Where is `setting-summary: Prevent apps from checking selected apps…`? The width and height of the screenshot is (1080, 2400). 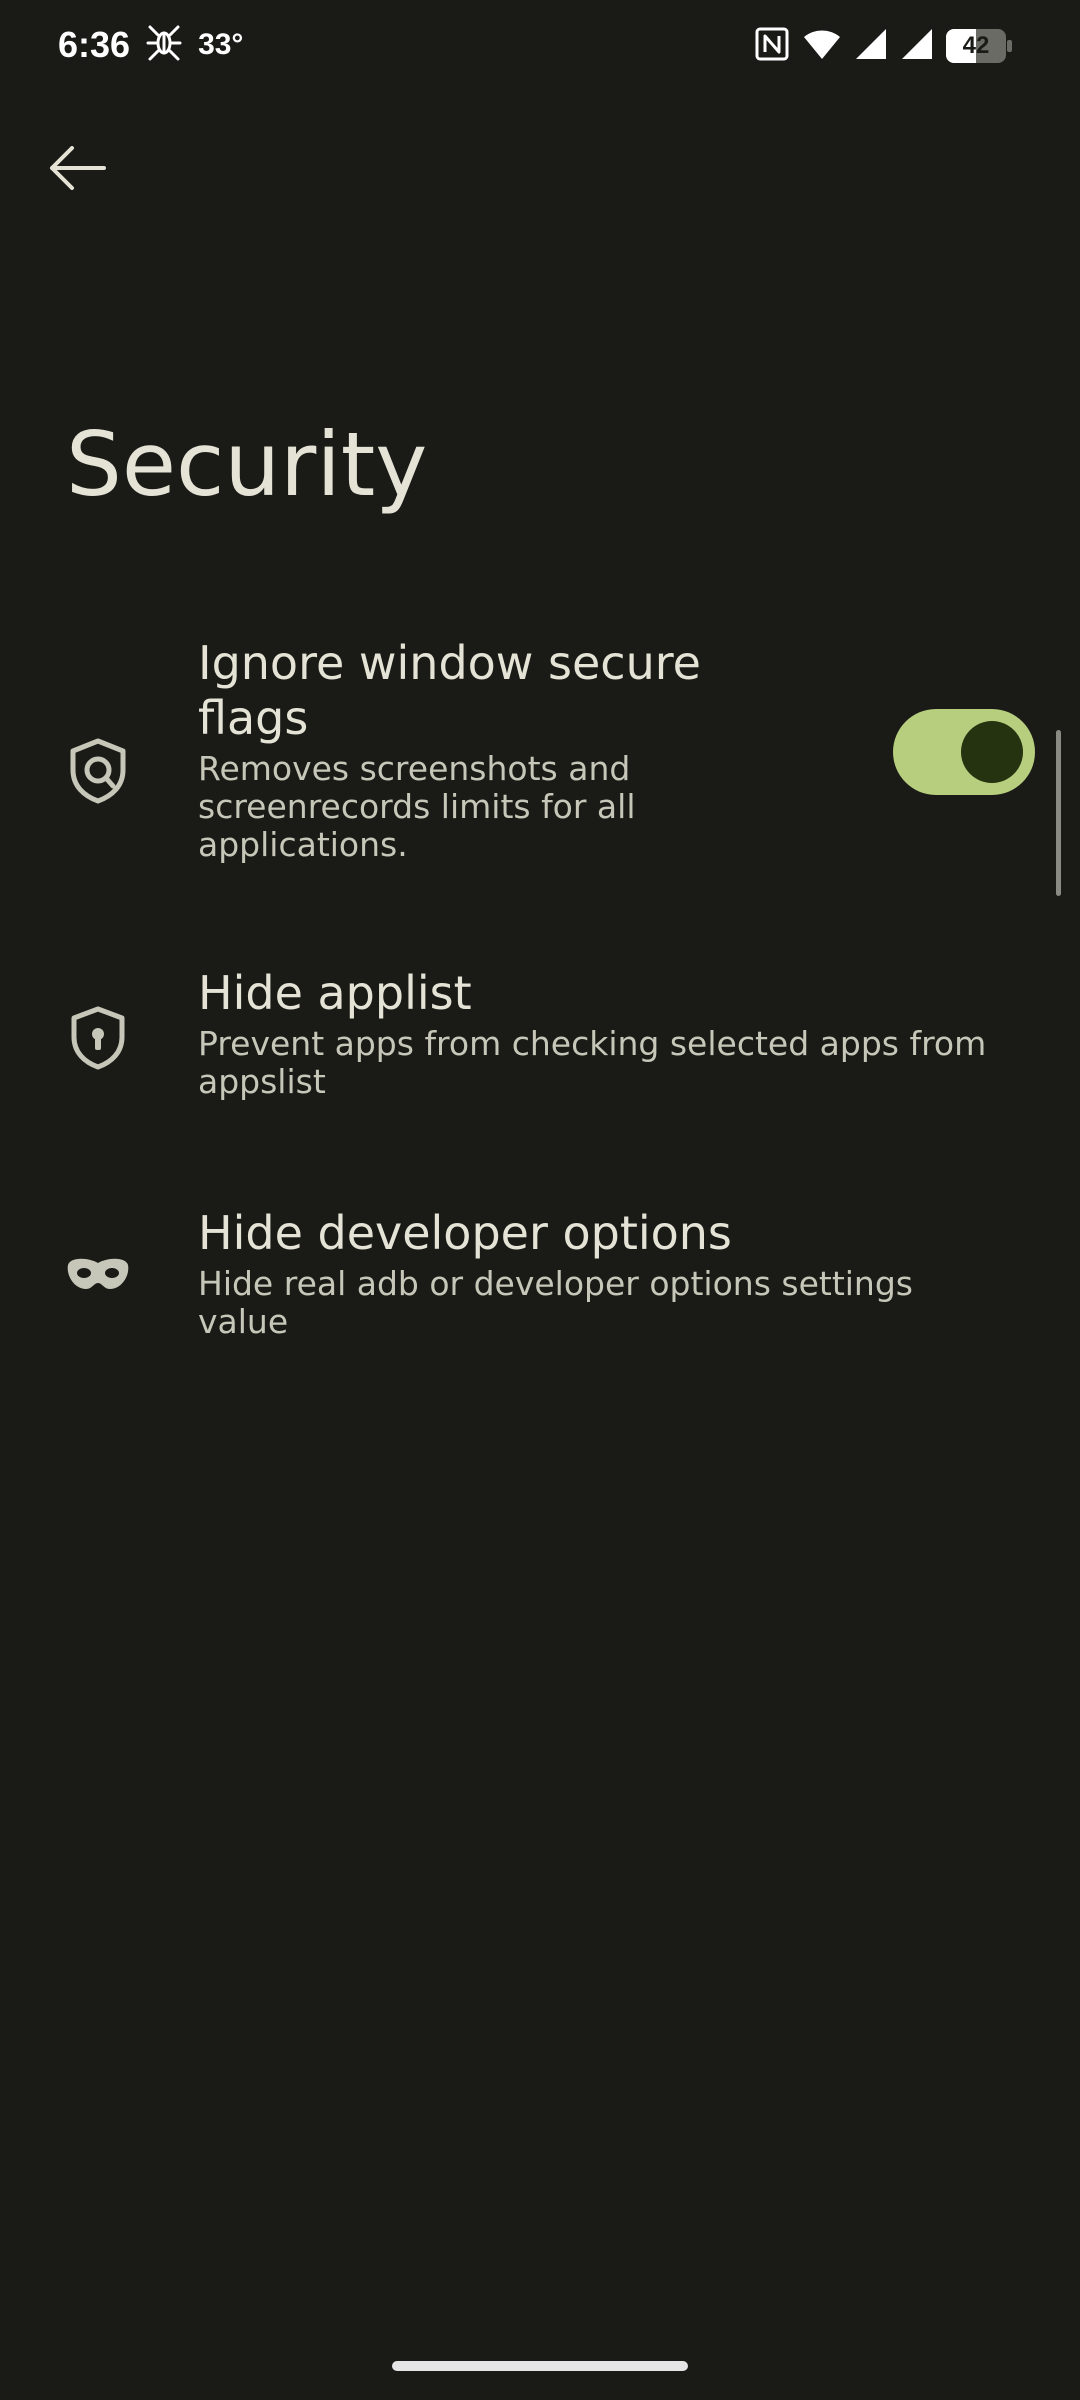
setting-summary: Prevent apps from checking selected apps… is located at coordinates (628, 1063).